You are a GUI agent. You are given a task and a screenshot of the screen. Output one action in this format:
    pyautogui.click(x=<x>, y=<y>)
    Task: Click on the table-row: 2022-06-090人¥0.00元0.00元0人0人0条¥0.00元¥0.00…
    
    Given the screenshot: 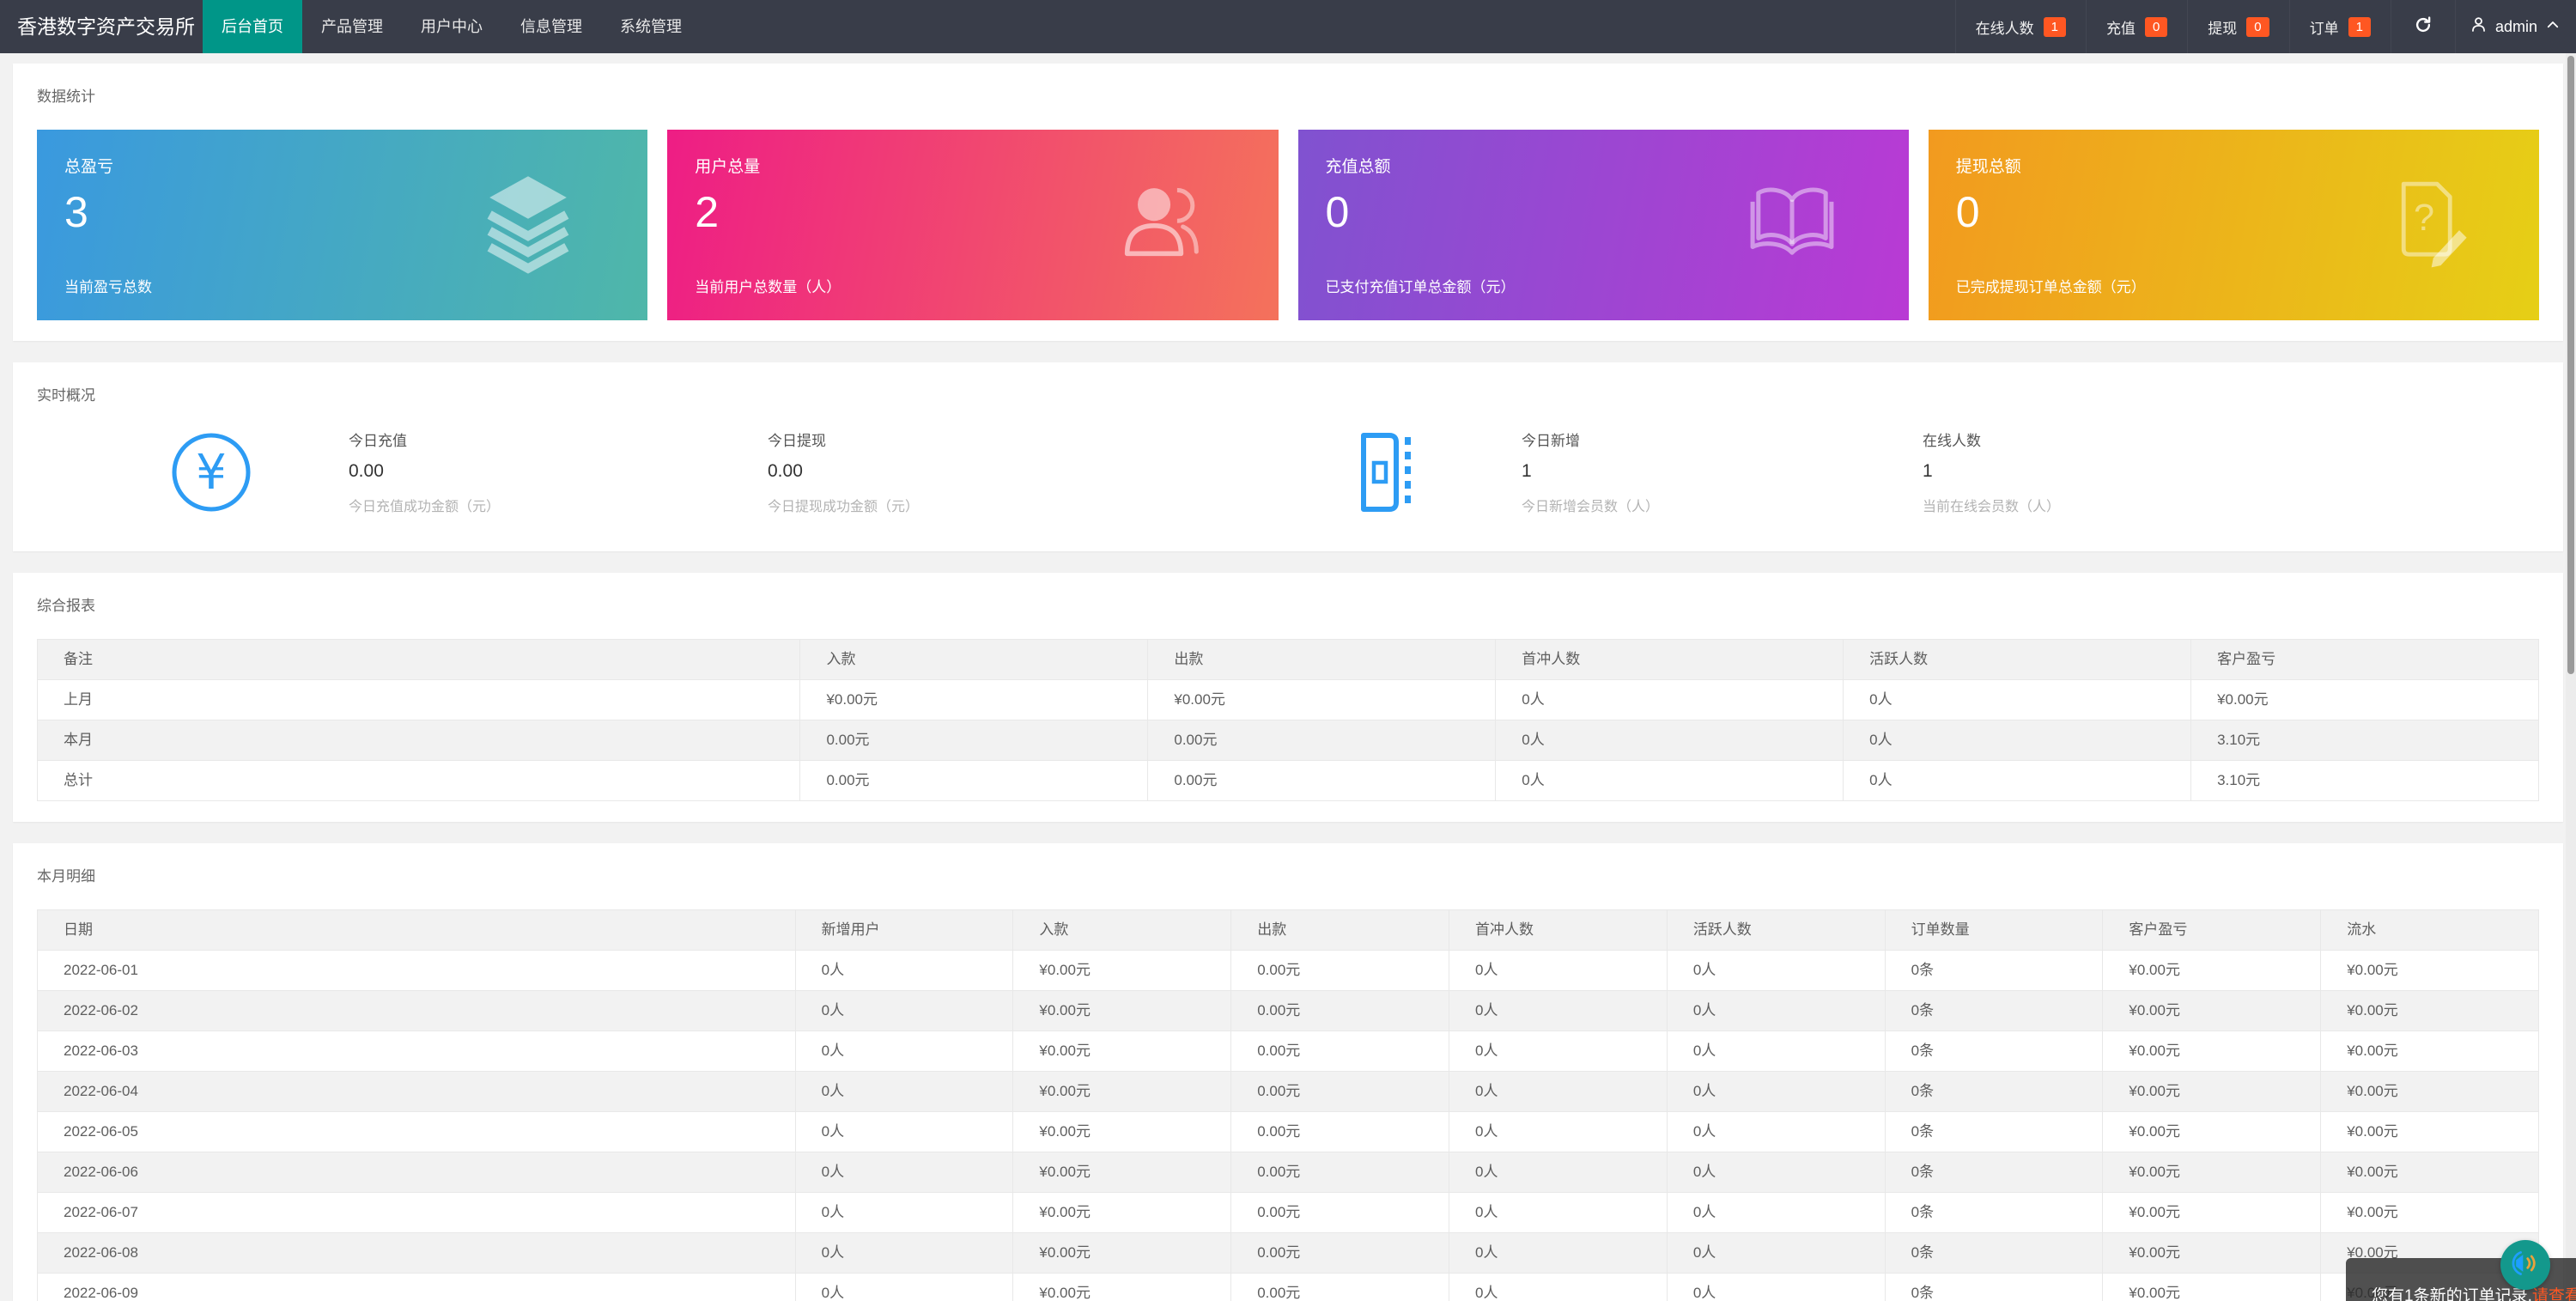 What is the action you would take?
    pyautogui.click(x=1288, y=1287)
    